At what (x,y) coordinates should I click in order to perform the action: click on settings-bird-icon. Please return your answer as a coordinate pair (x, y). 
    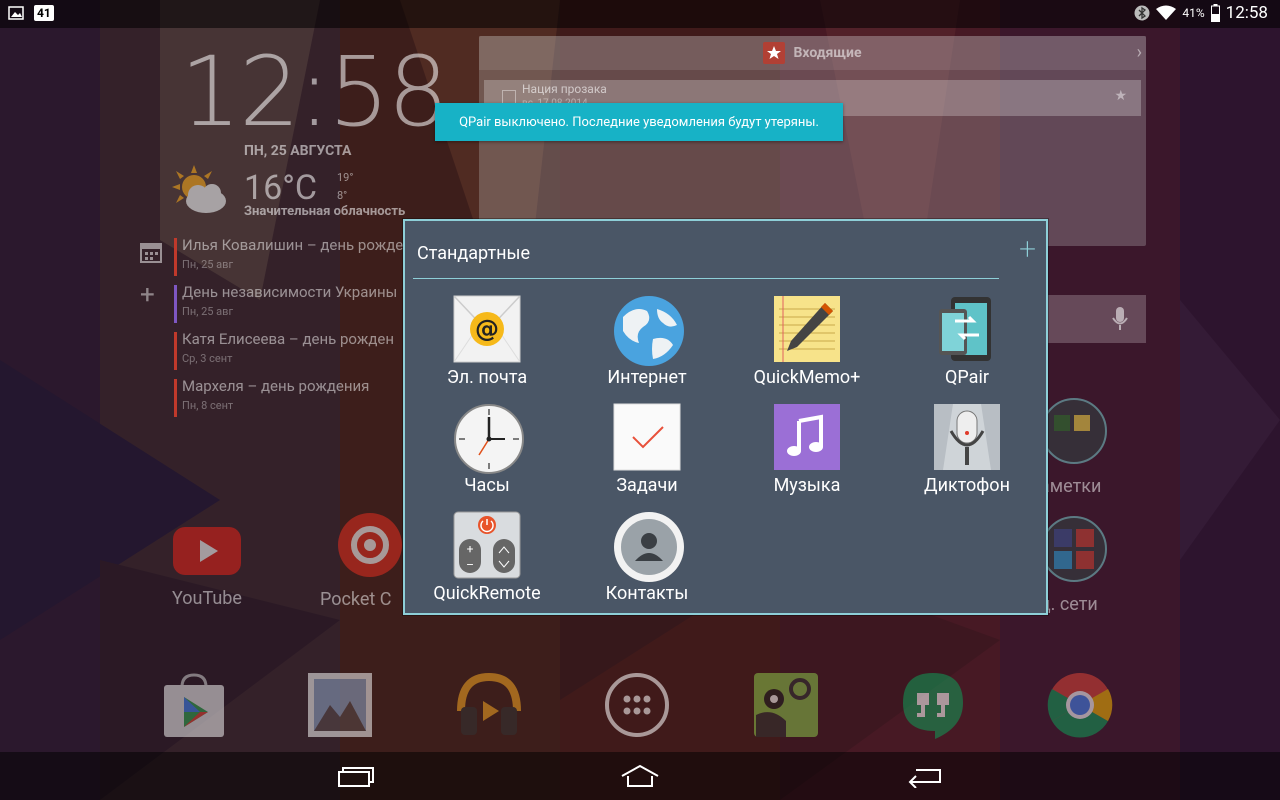
    Looking at the image, I should click on (786, 705).